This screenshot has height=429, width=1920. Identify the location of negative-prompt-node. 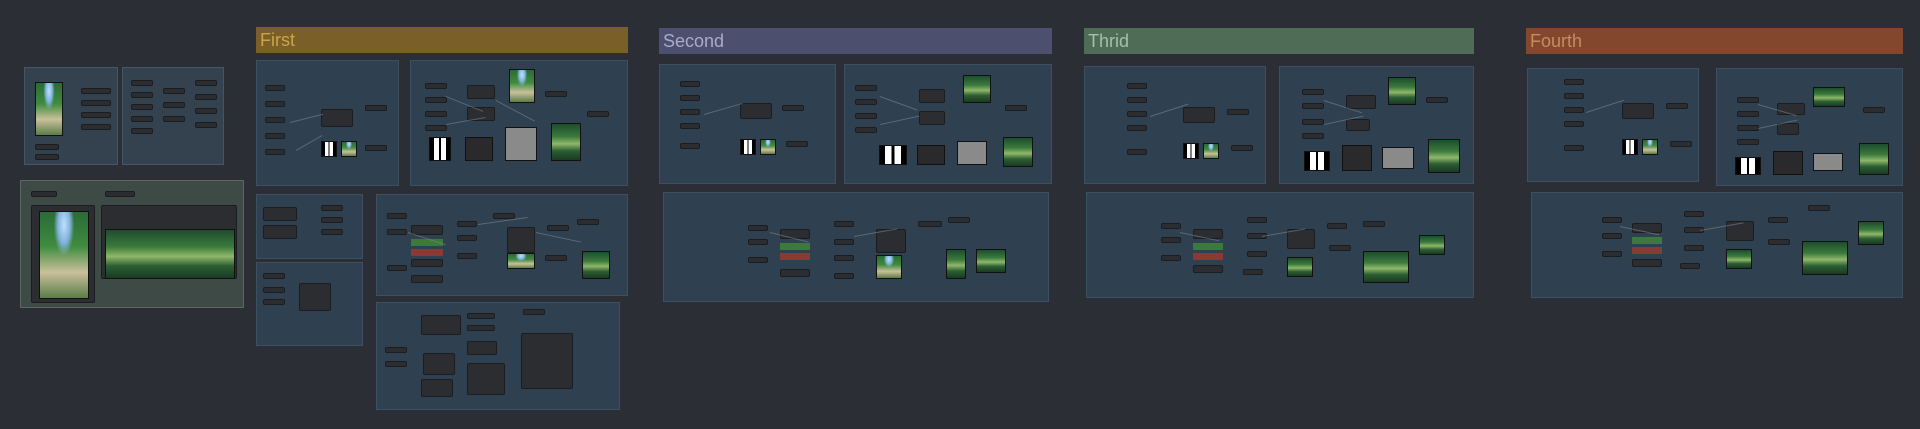
(427, 252).